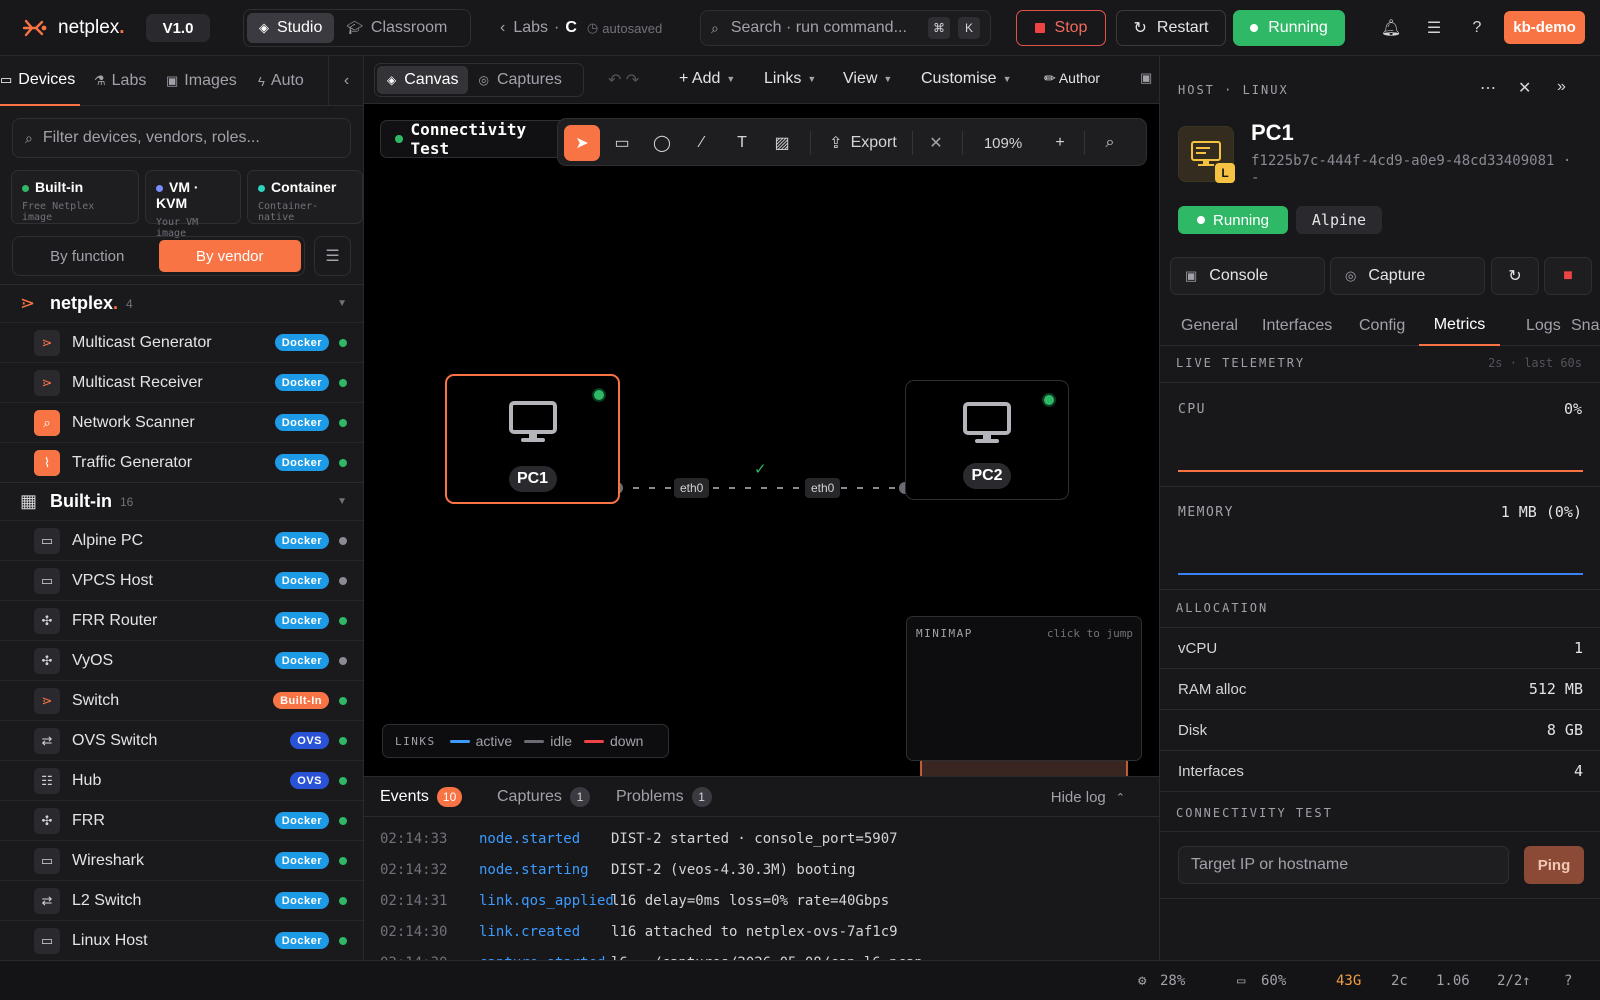 This screenshot has height=1000, width=1600. I want to click on breadcrumb-labs: Labs, so click(530, 28).